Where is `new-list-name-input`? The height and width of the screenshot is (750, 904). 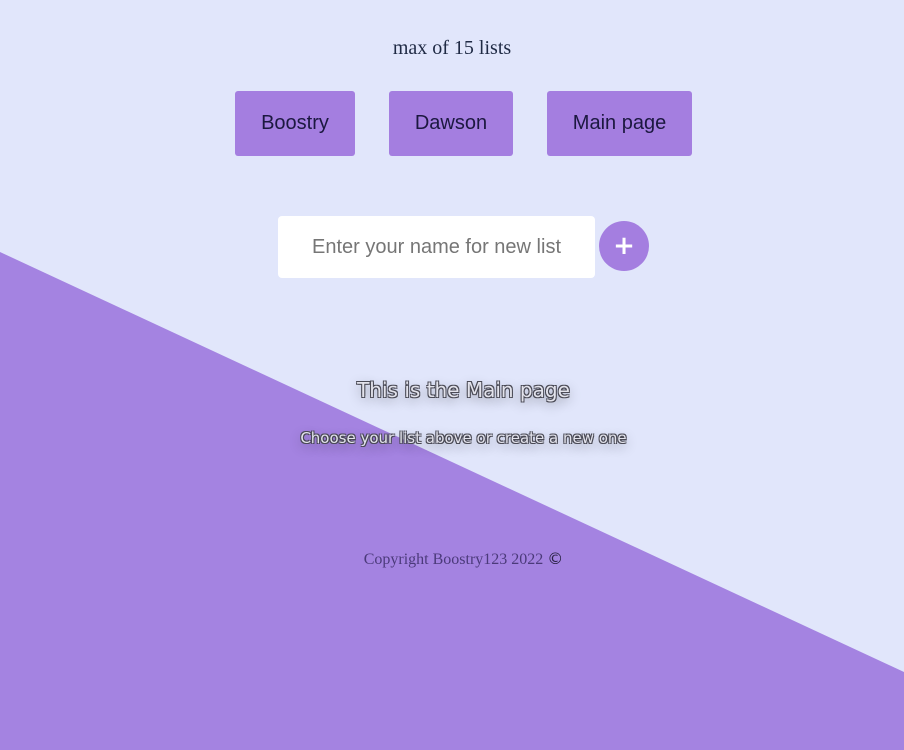
new-list-name-input is located at coordinates (436, 247).